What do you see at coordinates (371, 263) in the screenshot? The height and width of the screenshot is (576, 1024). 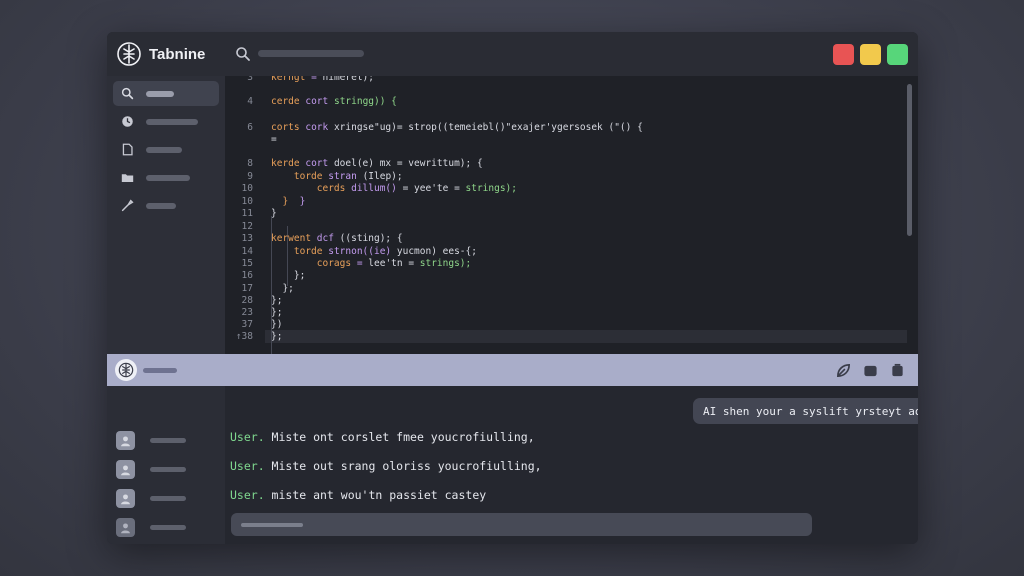 I see `code-text: corags = lee'tn = strings);` at bounding box center [371, 263].